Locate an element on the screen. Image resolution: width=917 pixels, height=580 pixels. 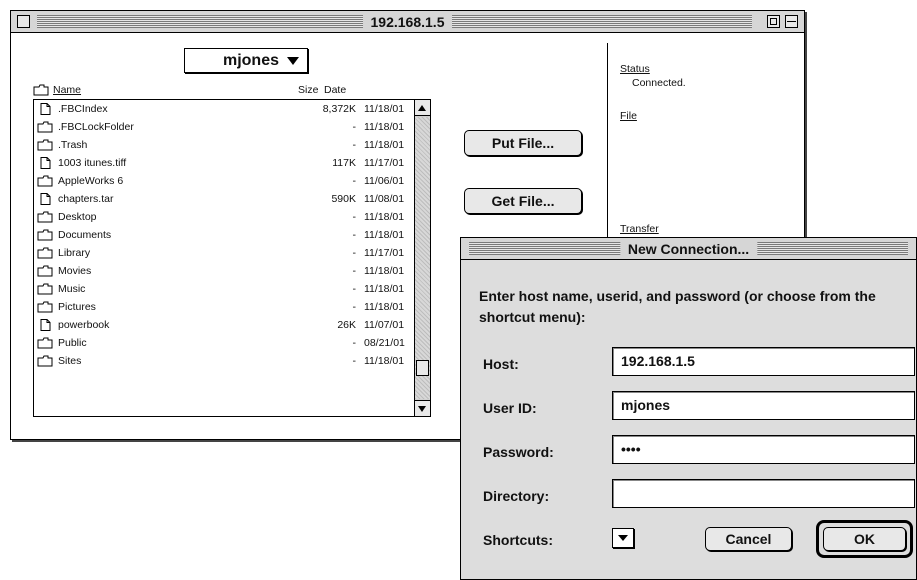
password-field: •••• is located at coordinates (763, 449).